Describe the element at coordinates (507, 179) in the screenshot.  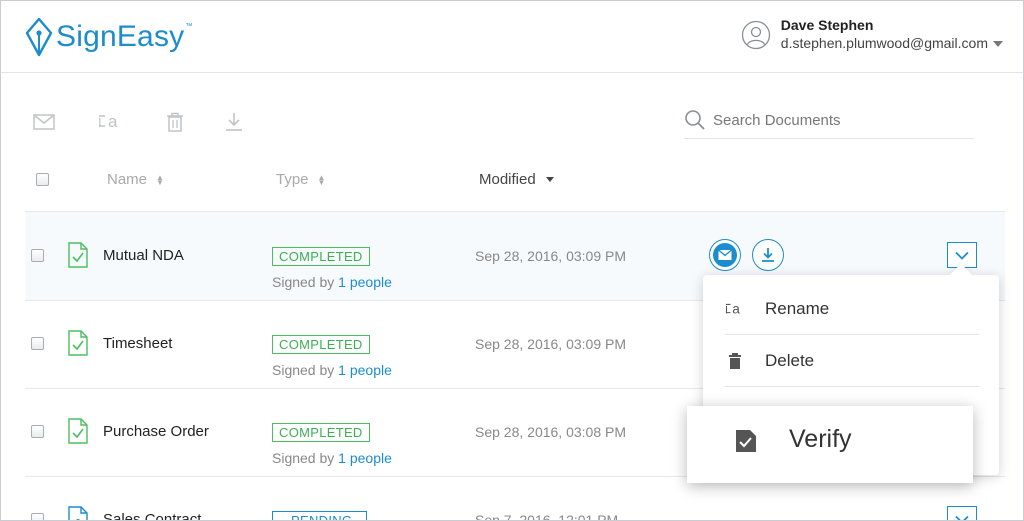
I see `column-modified-label: Modified` at that location.